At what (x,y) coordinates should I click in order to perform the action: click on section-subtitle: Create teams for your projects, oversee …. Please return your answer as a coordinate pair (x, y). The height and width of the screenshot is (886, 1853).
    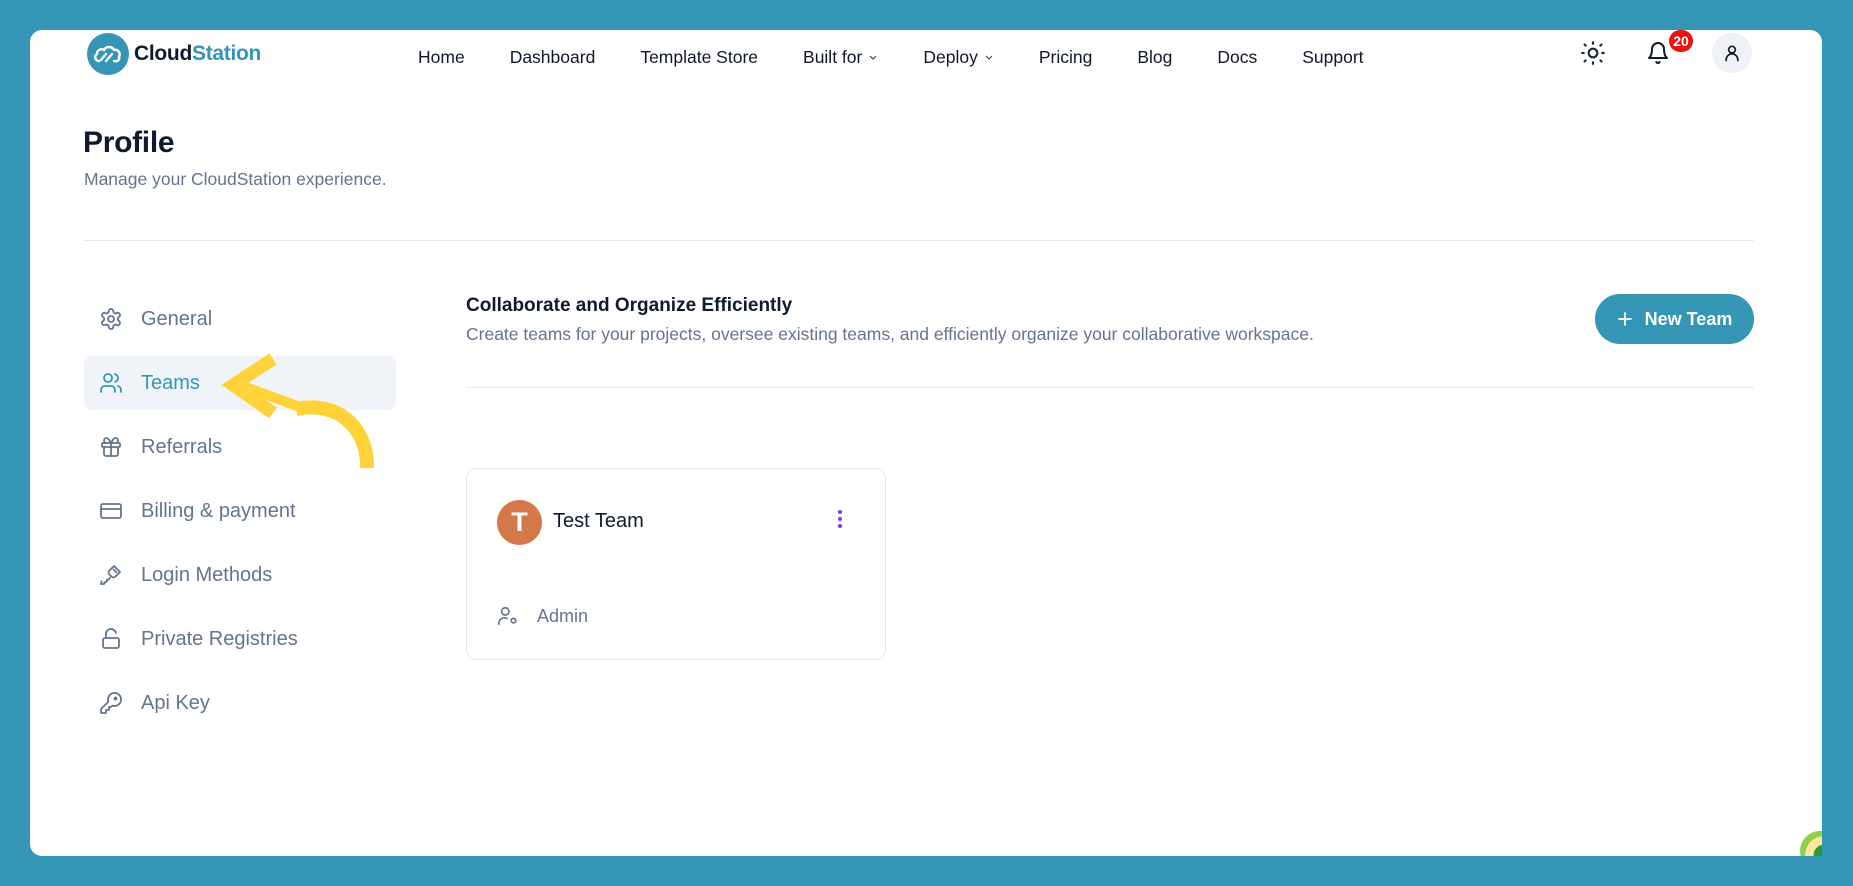
    Looking at the image, I should click on (890, 334).